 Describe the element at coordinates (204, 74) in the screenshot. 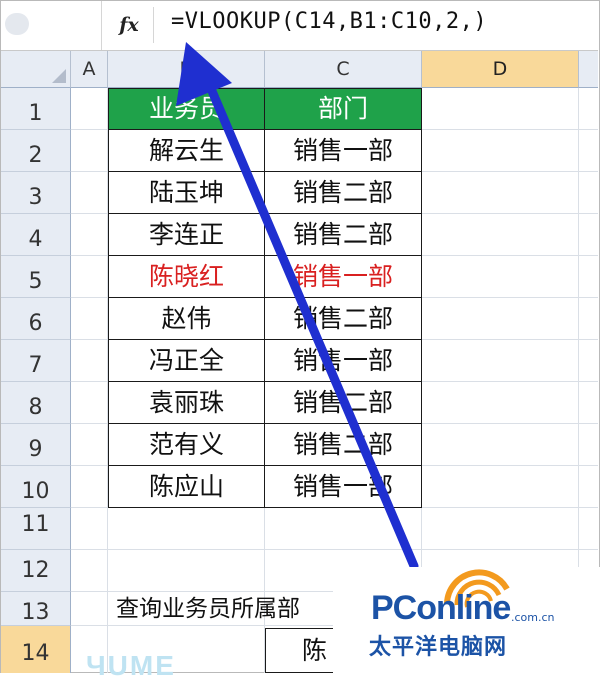

I see `arrow-head-icon` at that location.